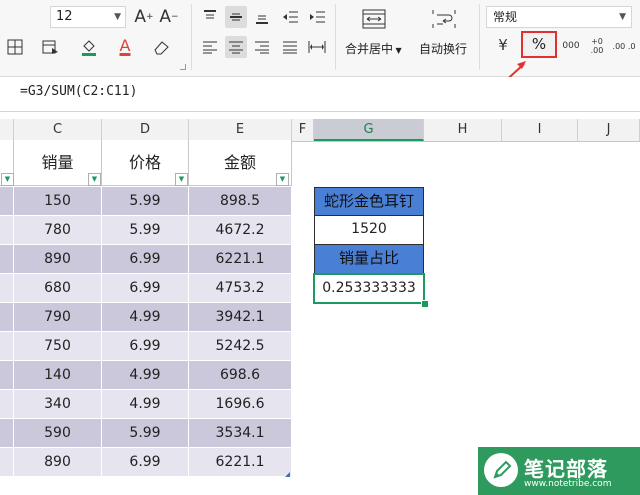 The image size is (640, 495). What do you see at coordinates (240, 433) in the screenshot?
I see `table-cell: 3534.1` at bounding box center [240, 433].